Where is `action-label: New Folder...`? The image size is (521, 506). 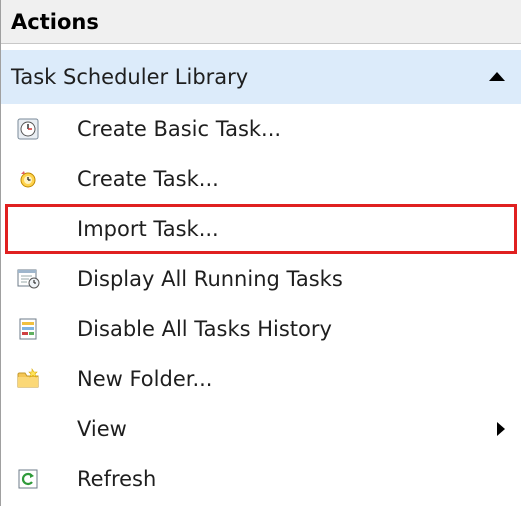 action-label: New Folder... is located at coordinates (145, 379).